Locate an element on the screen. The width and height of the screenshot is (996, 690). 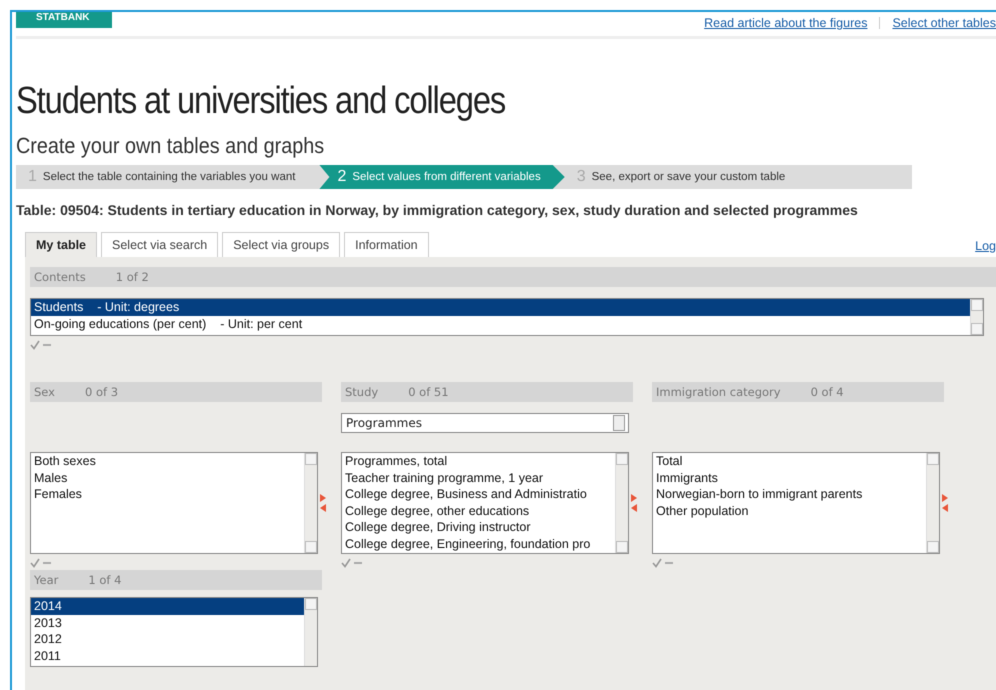
table-title: Table: 09504: Students in tertiary education in Norway, by immigration category, sex, study duration and selected programmes is located at coordinates (437, 210).